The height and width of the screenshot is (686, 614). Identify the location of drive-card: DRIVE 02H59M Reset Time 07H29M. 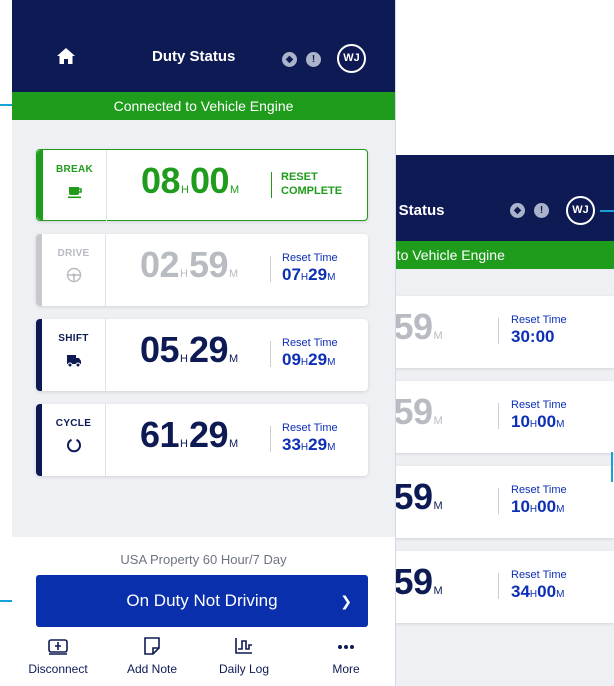
(202, 270).